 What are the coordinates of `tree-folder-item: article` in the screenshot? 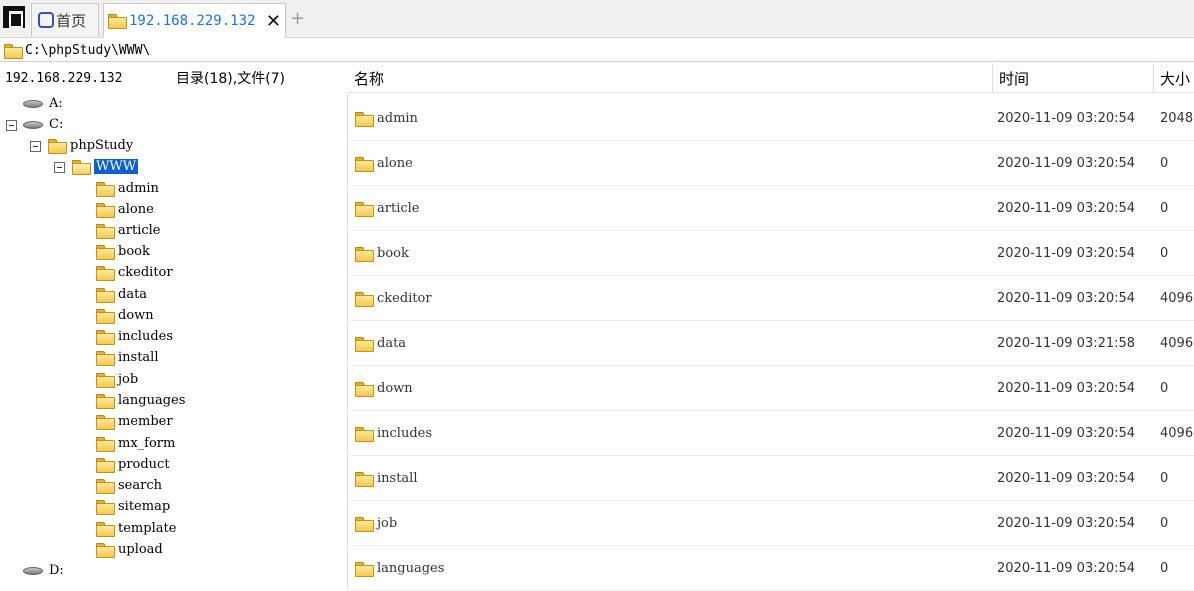 It's located at (128, 230).